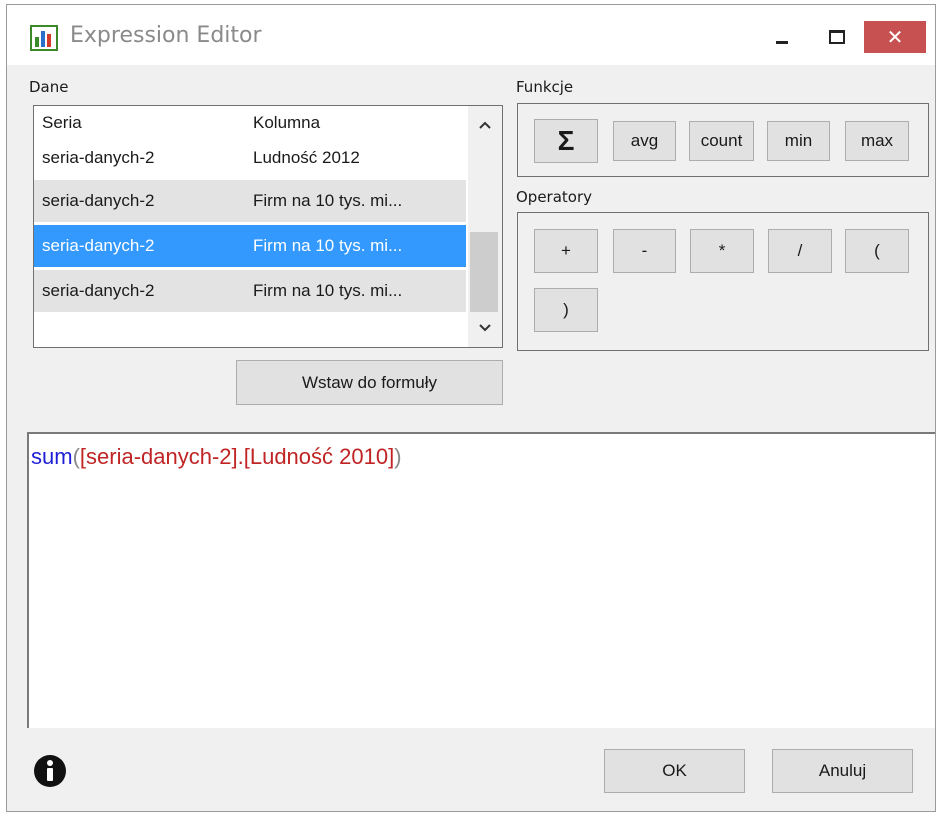  I want to click on close-paren-operator-button: ), so click(566, 310).